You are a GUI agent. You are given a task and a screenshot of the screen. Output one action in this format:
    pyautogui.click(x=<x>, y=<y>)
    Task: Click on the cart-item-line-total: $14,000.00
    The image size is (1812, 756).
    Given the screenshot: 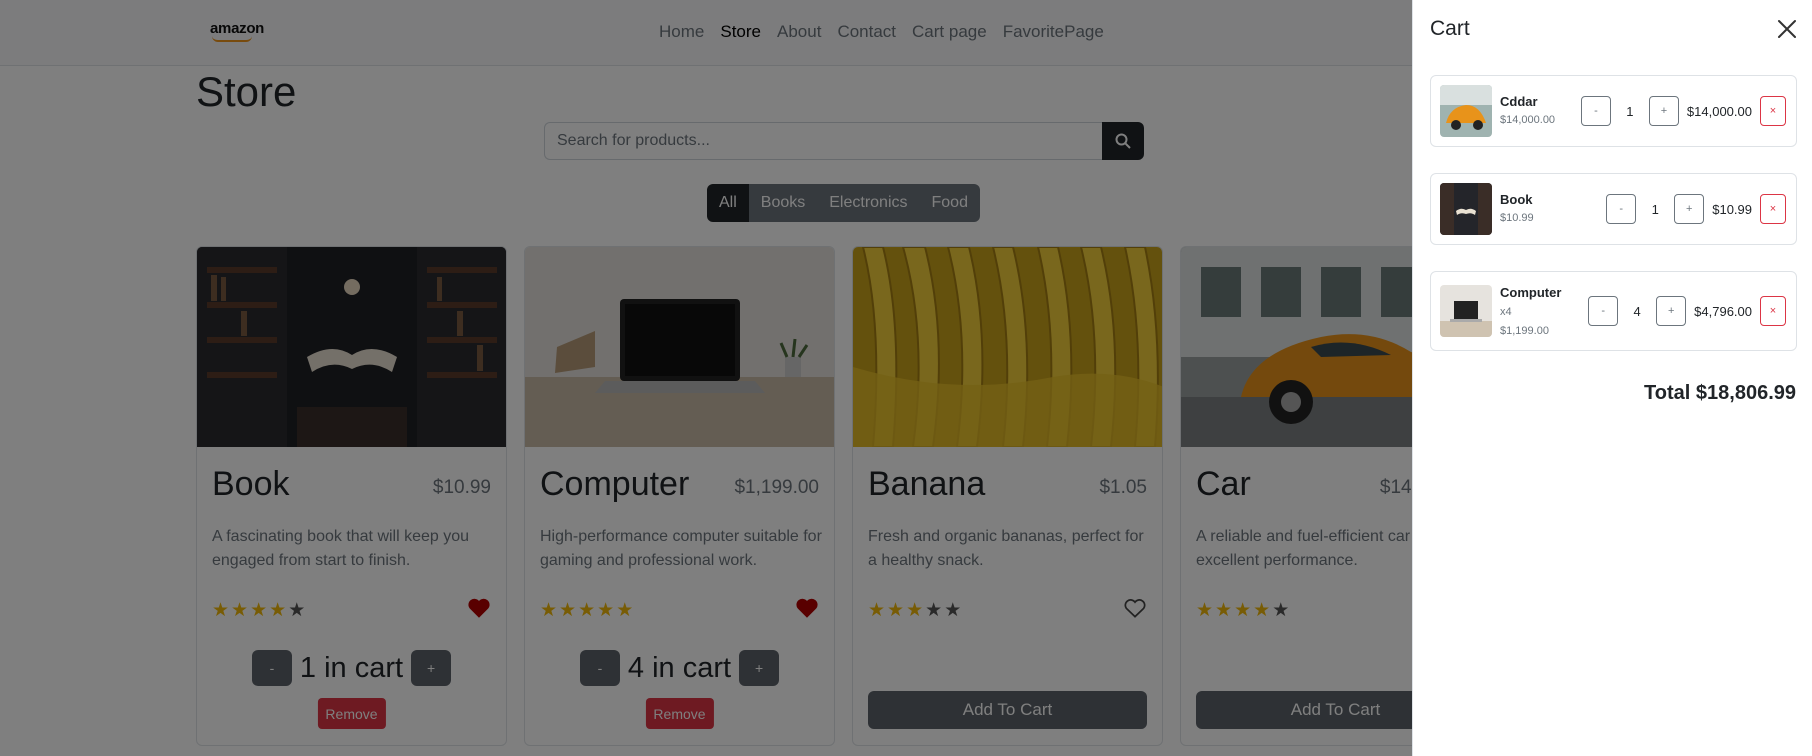 What is the action you would take?
    pyautogui.click(x=1719, y=111)
    